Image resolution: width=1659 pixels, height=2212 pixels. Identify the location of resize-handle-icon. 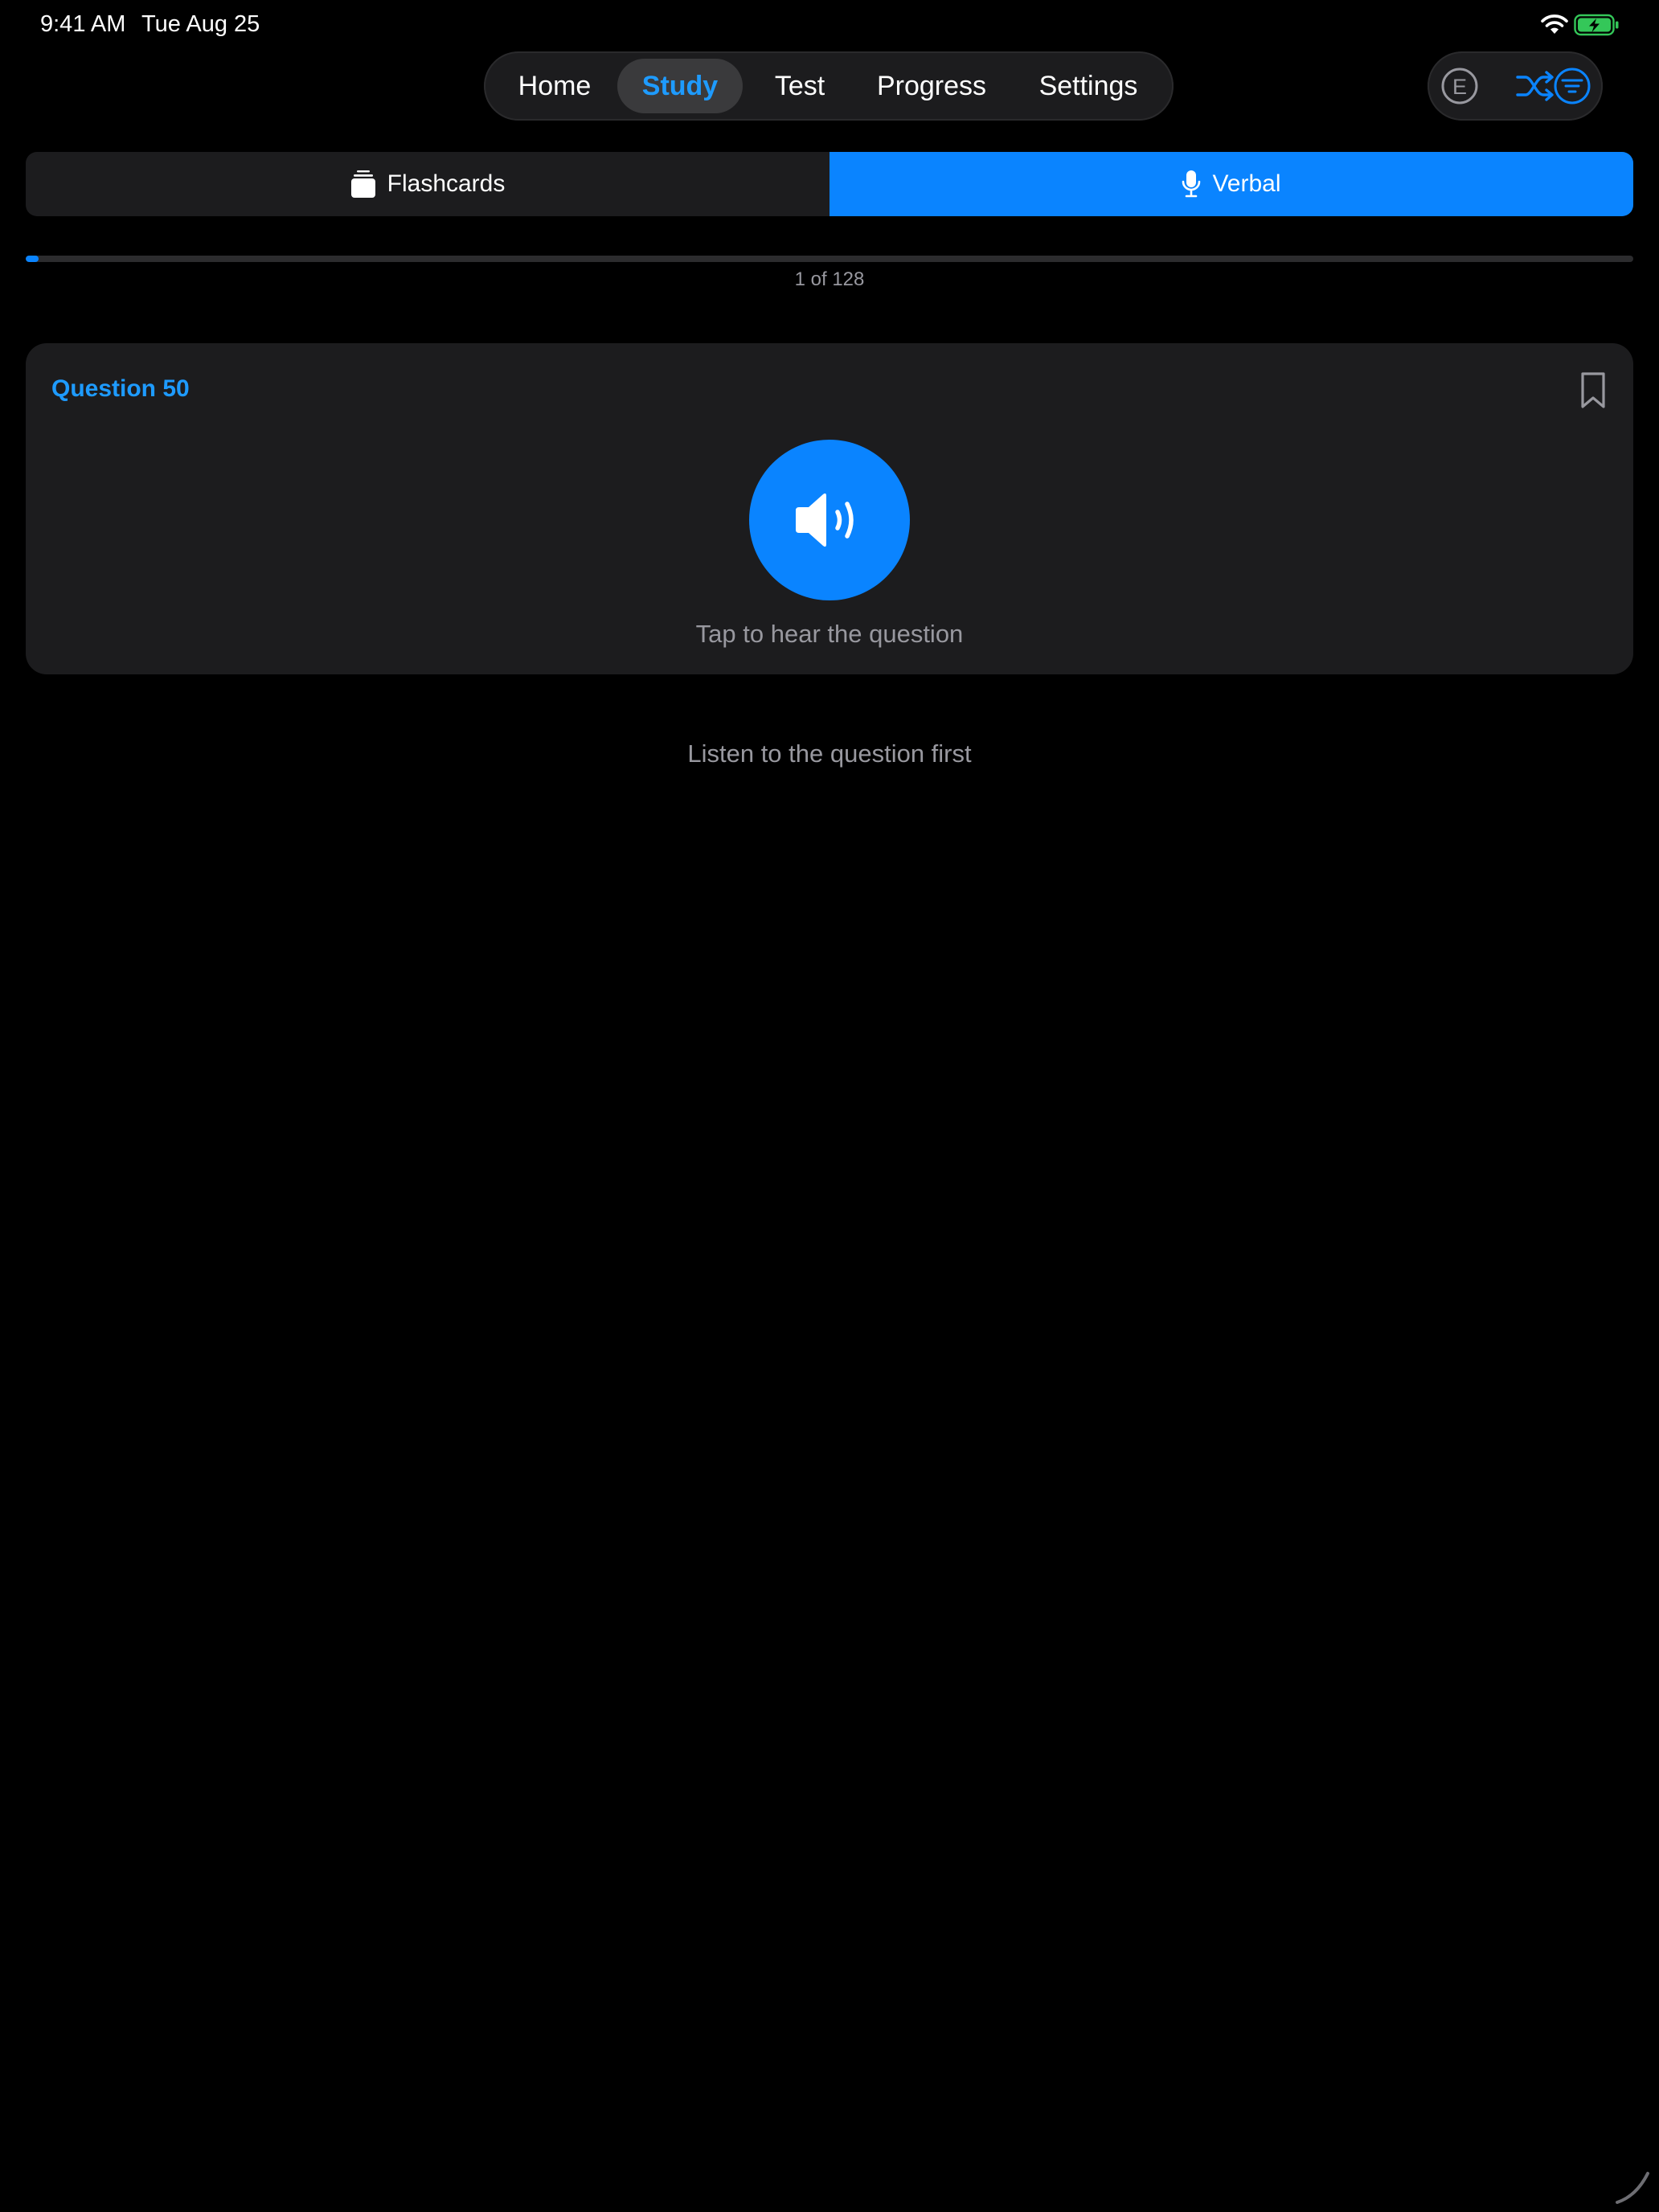
(1632, 2185).